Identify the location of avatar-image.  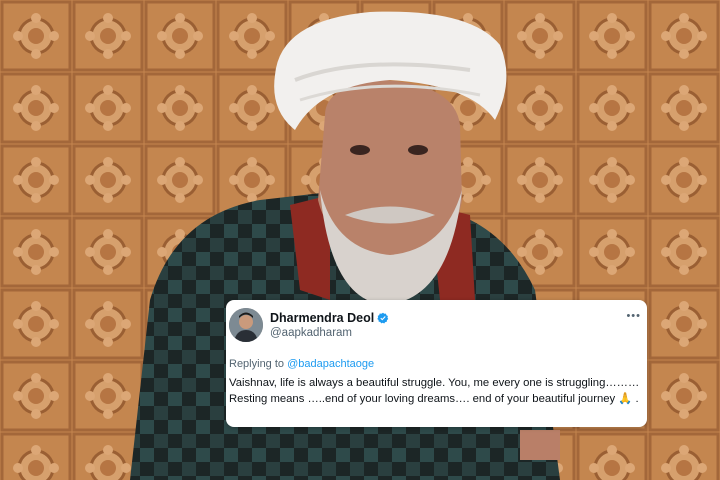
(246, 325).